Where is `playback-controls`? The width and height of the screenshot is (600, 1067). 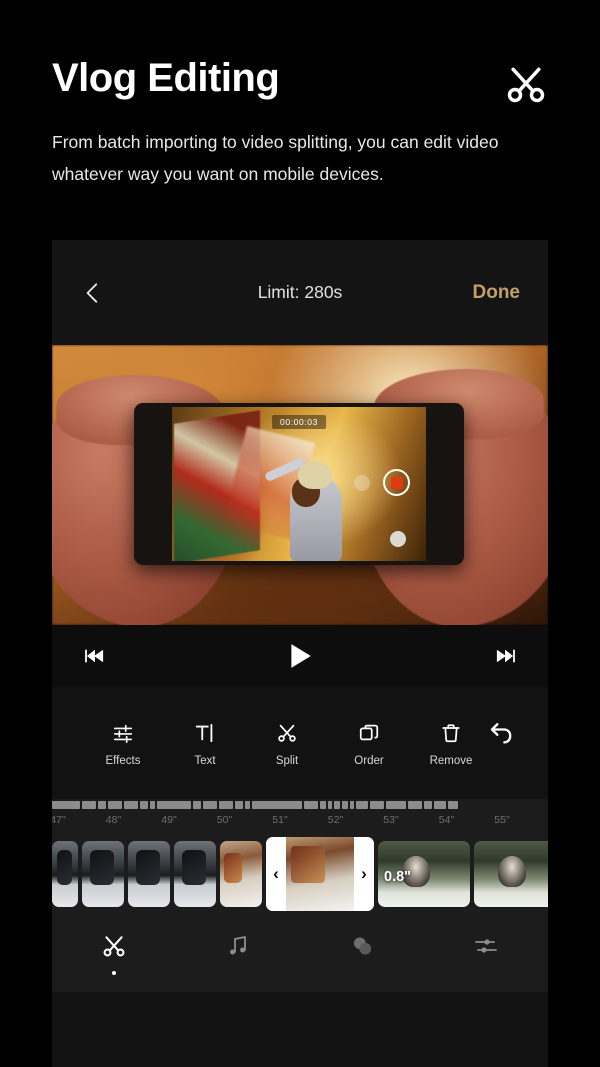 playback-controls is located at coordinates (300, 656).